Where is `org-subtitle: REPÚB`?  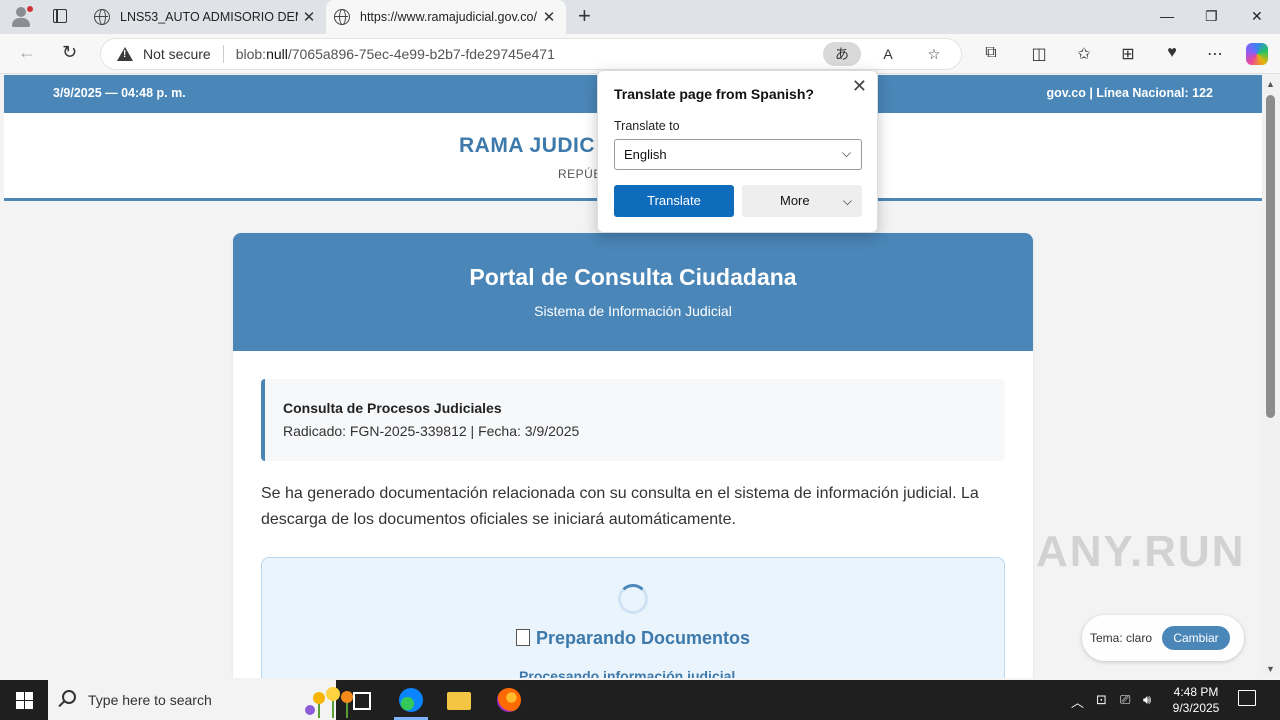
org-subtitle: REPÚB is located at coordinates (580, 174).